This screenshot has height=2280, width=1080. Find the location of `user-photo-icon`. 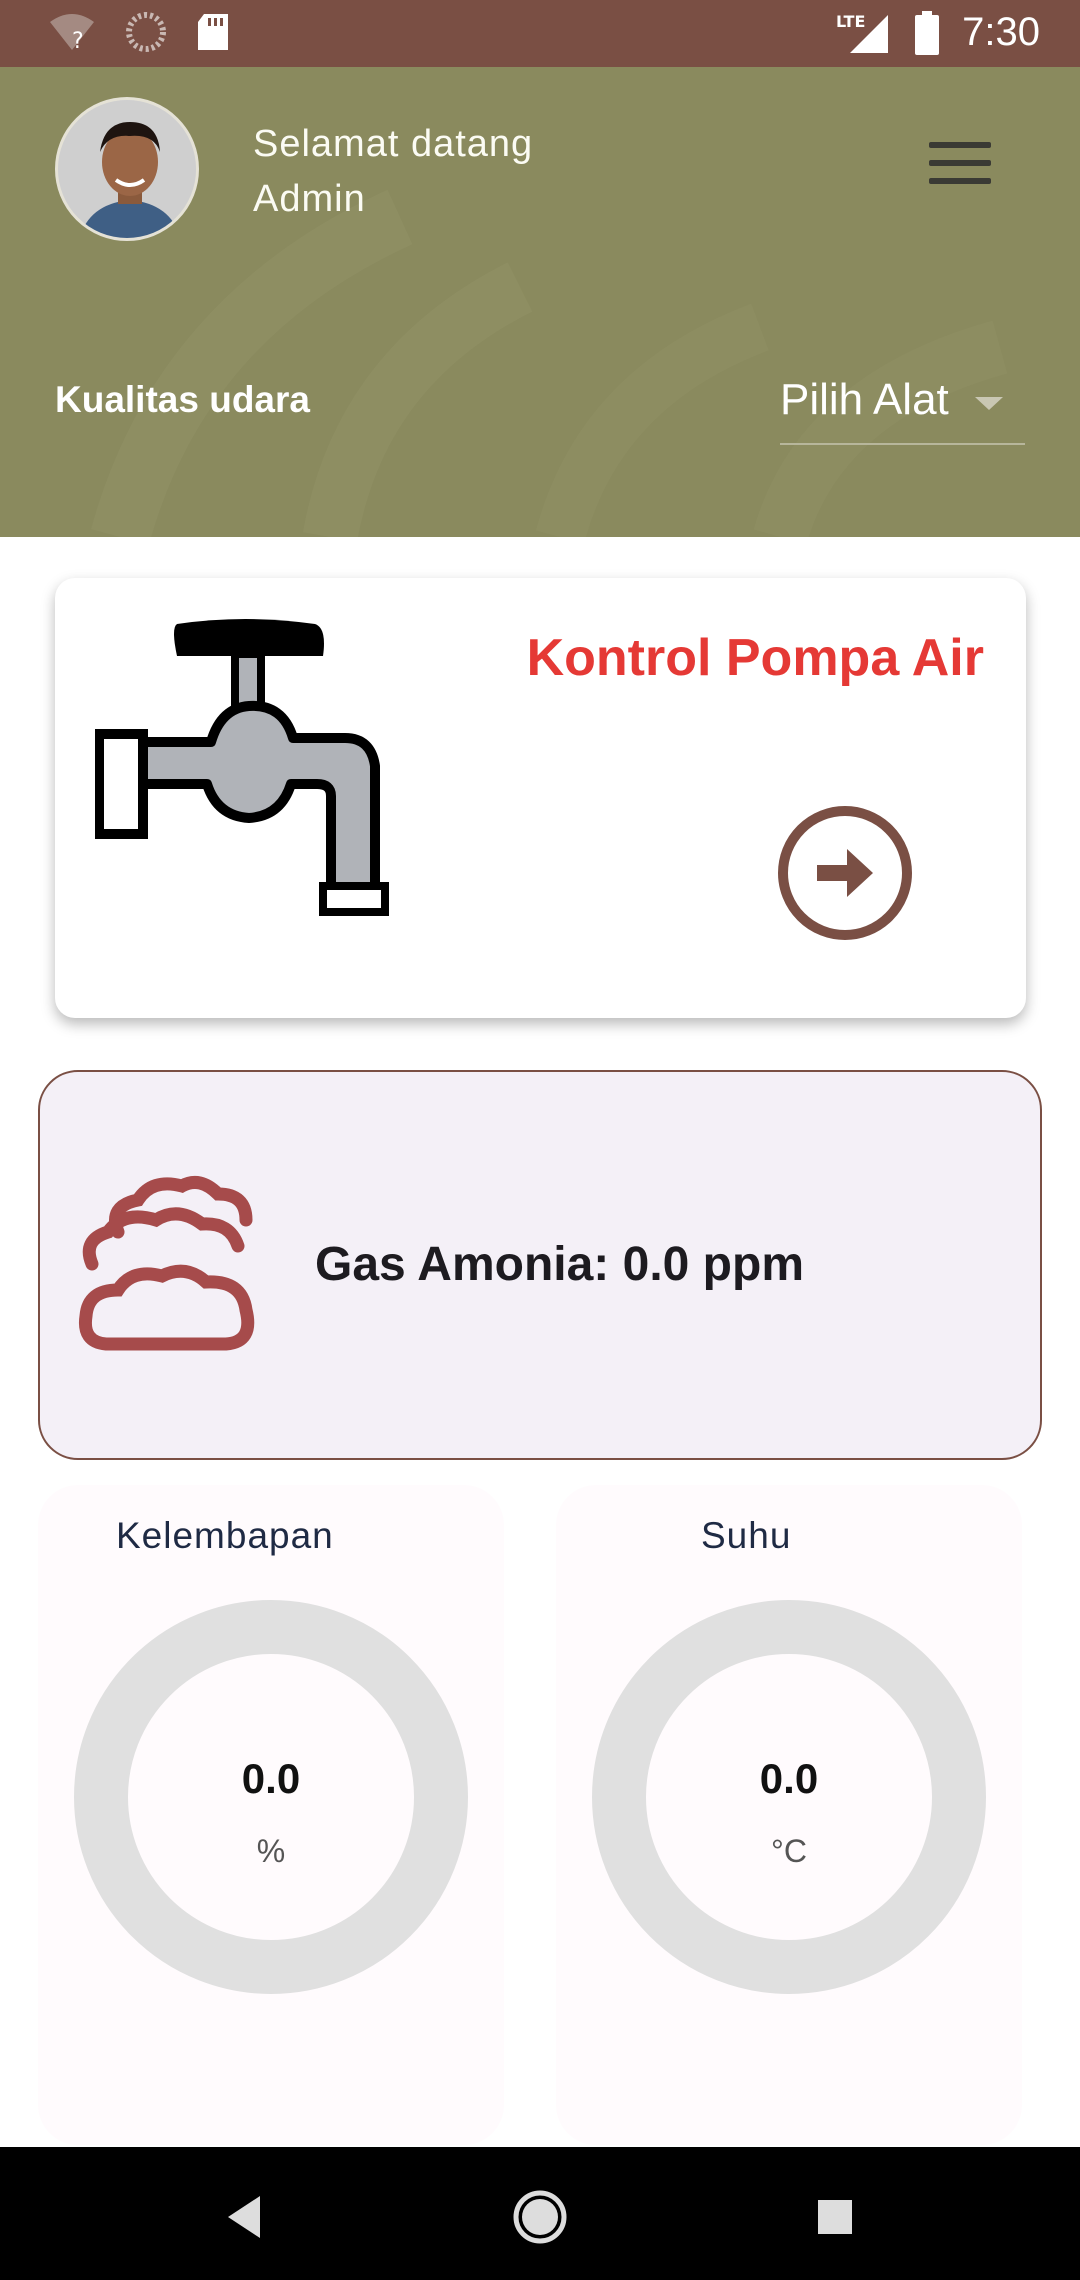

user-photo-icon is located at coordinates (127, 169).